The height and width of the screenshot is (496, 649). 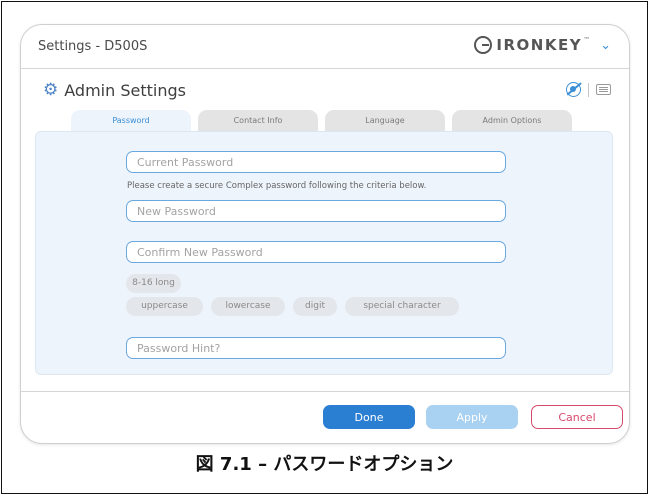 I want to click on gear-icon: ⚙, so click(x=51, y=89).